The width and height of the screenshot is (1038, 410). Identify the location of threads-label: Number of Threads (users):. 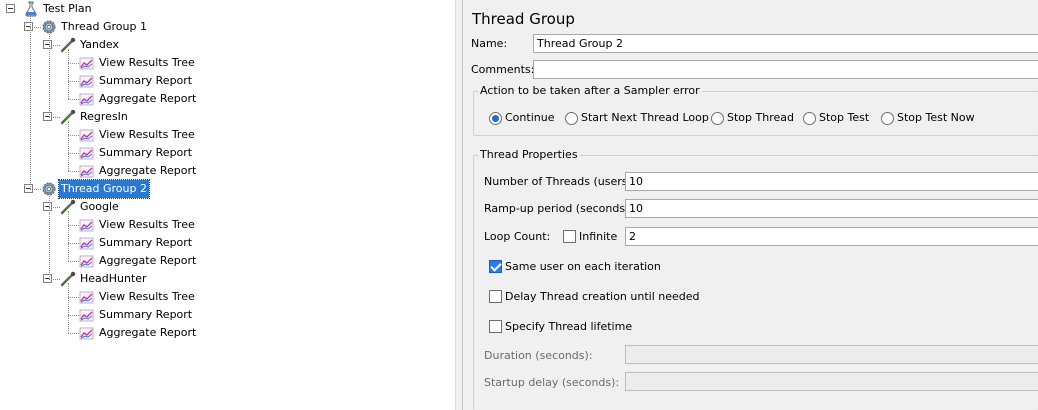
(560, 181).